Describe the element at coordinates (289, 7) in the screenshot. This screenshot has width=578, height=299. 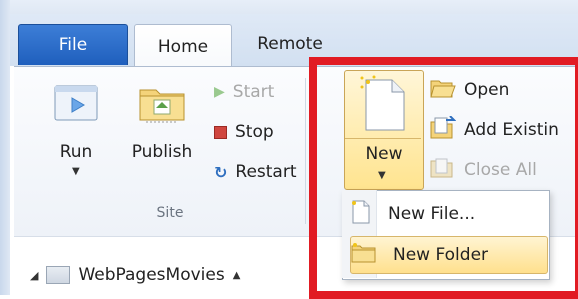
I see `window-chrome` at that location.